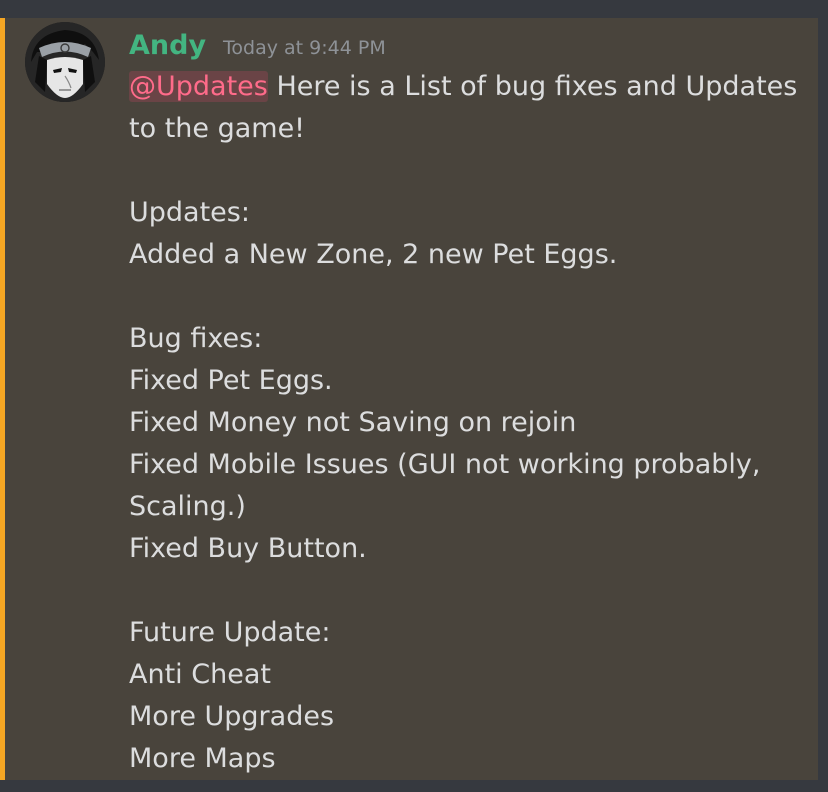 This screenshot has width=828, height=792. I want to click on avatar-icon, so click(65, 62).